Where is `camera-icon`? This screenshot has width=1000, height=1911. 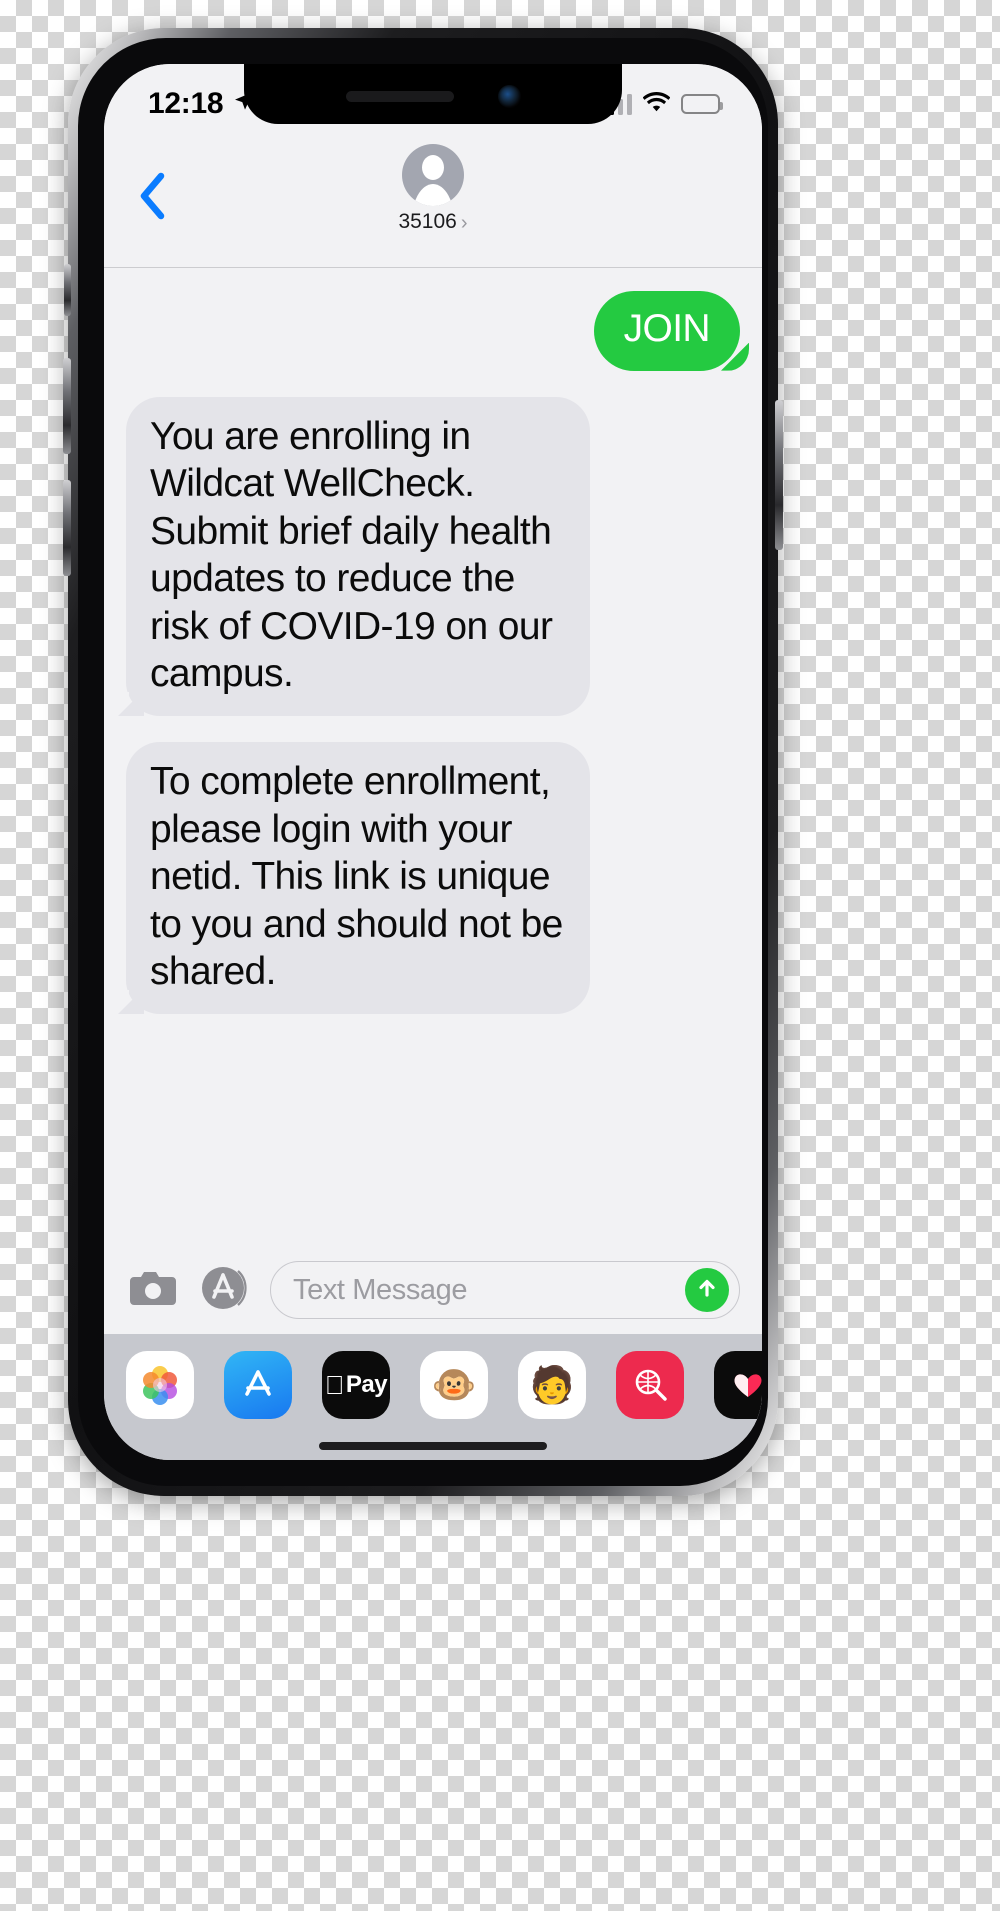
camera-icon is located at coordinates (153, 1290).